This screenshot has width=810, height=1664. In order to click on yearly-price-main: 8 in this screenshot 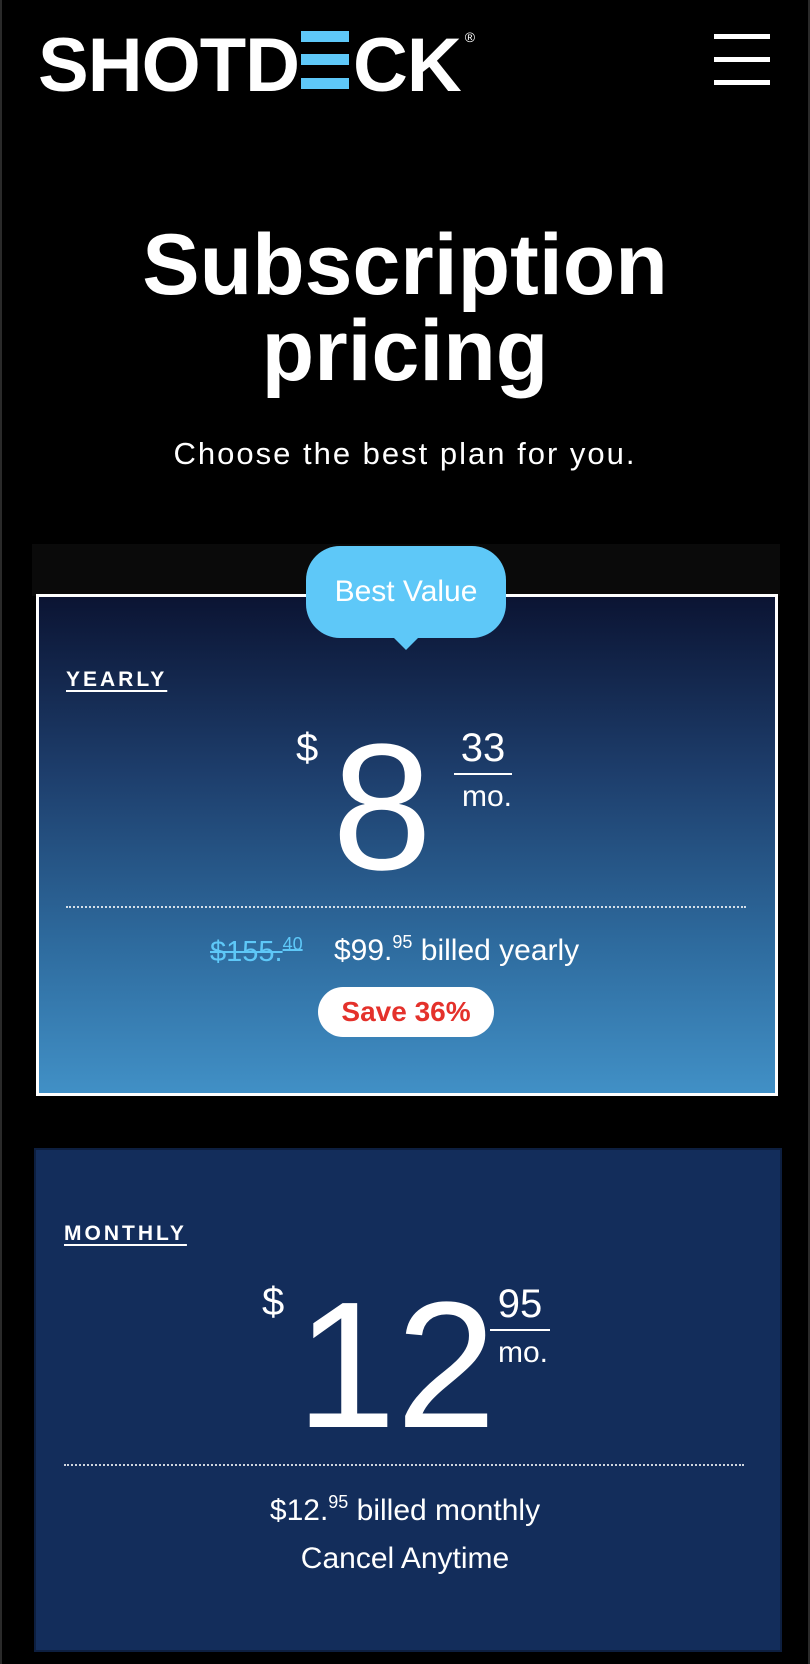, I will do `click(382, 807)`.